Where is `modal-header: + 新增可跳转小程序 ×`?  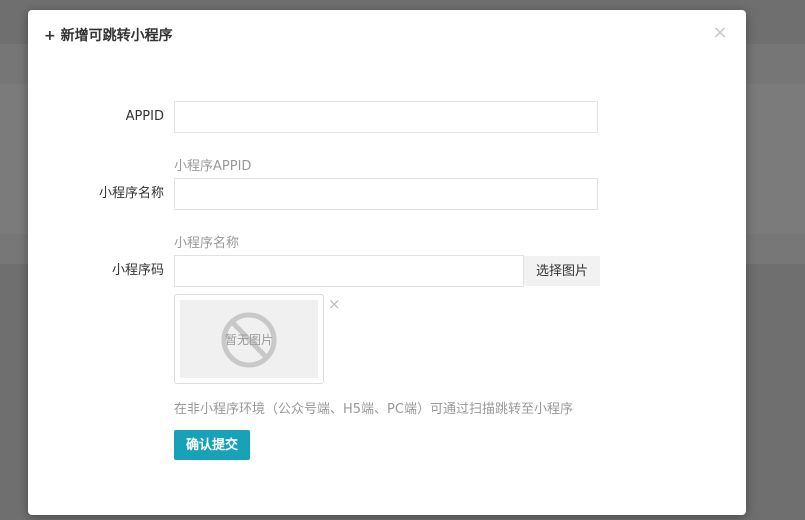
modal-header: + 新增可跳转小程序 × is located at coordinates (387, 36).